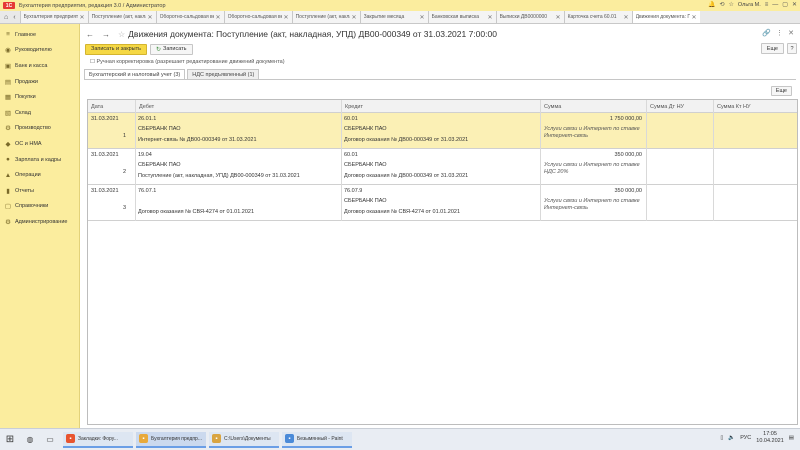 This screenshot has width=800, height=450. Describe the element at coordinates (238, 106) in the screenshot. I see `column-header: Дебет` at that location.